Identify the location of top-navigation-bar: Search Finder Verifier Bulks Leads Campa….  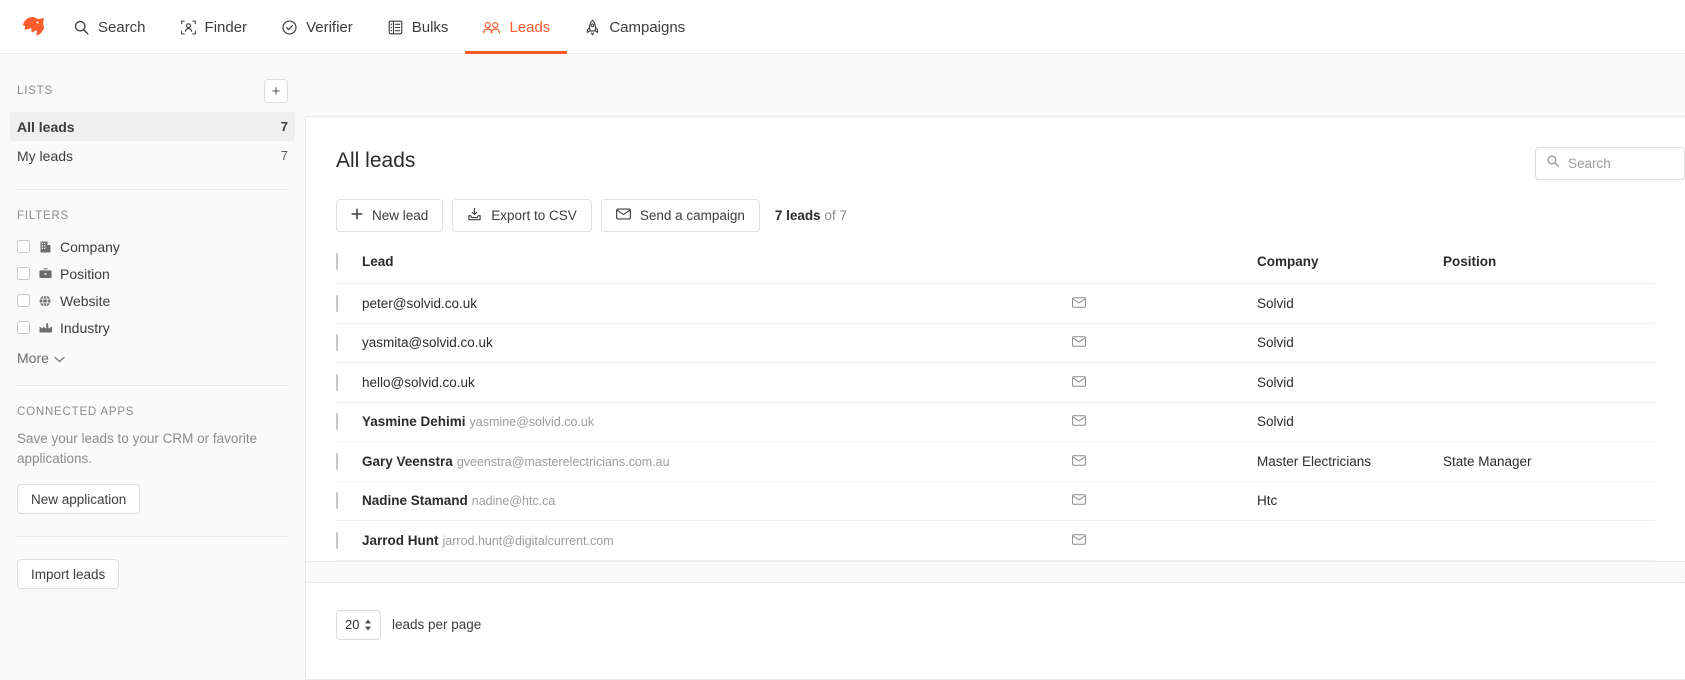
(842, 27).